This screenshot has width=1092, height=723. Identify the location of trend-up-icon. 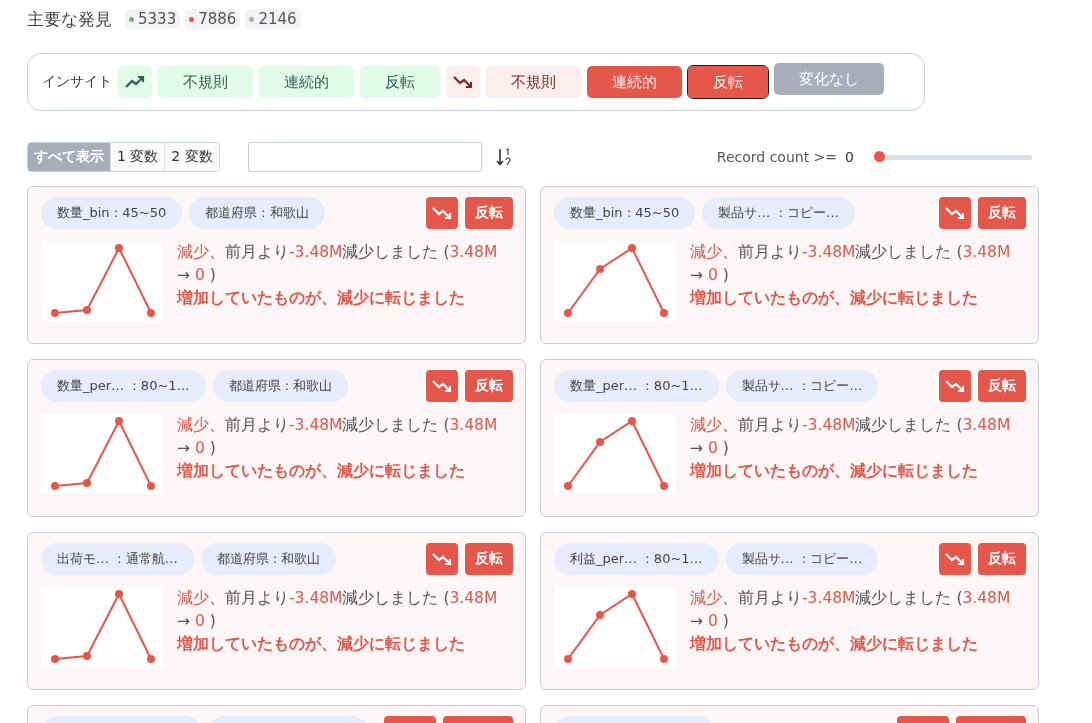
(135, 82).